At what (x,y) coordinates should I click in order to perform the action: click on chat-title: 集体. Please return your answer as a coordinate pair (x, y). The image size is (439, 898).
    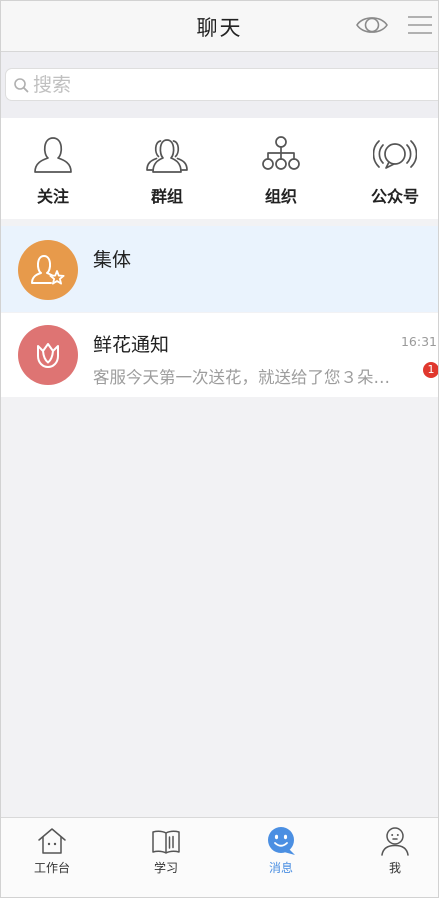
    Looking at the image, I should click on (112, 260).